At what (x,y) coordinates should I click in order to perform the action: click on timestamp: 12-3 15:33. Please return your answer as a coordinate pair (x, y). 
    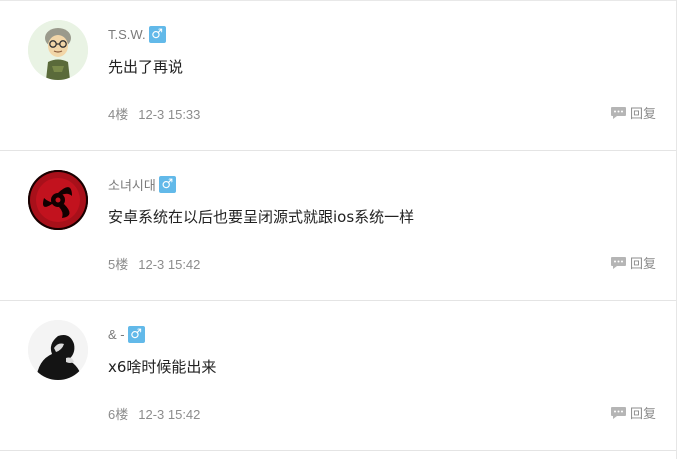
    Looking at the image, I should click on (169, 114).